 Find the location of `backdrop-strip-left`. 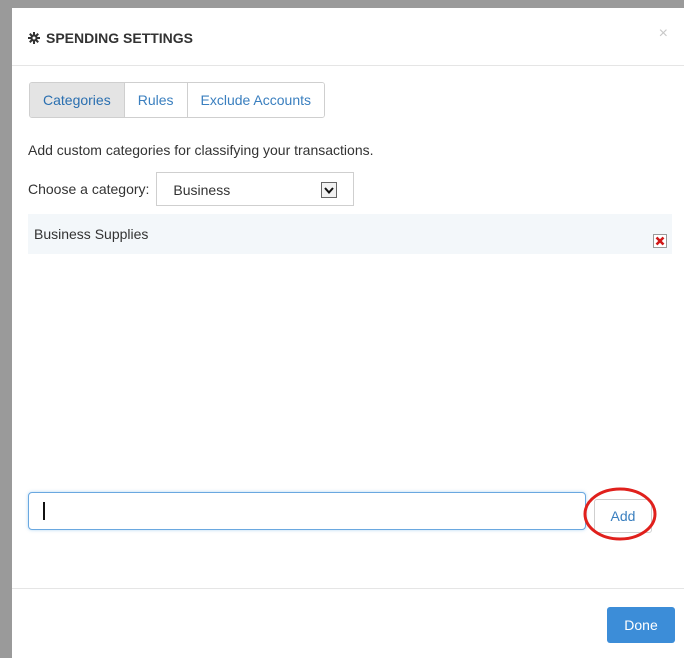

backdrop-strip-left is located at coordinates (6, 329).